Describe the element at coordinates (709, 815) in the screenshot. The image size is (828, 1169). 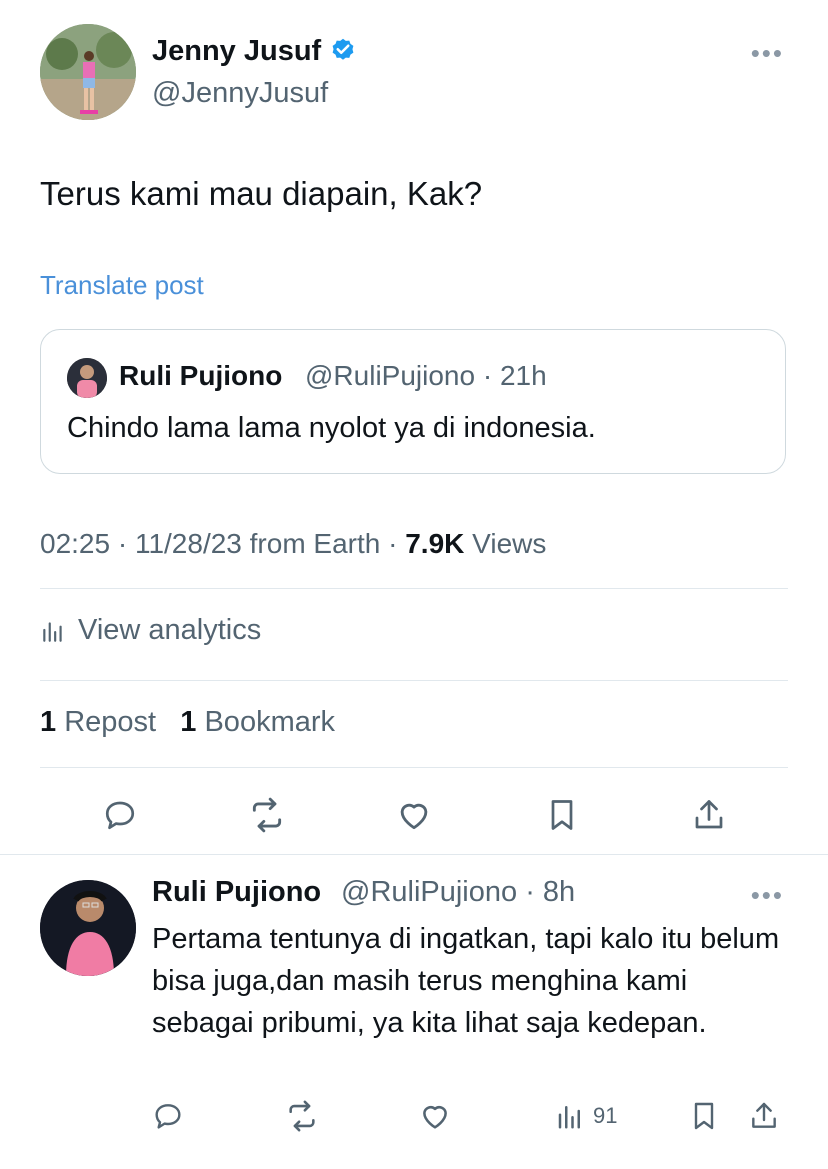
I see `share-icon` at that location.